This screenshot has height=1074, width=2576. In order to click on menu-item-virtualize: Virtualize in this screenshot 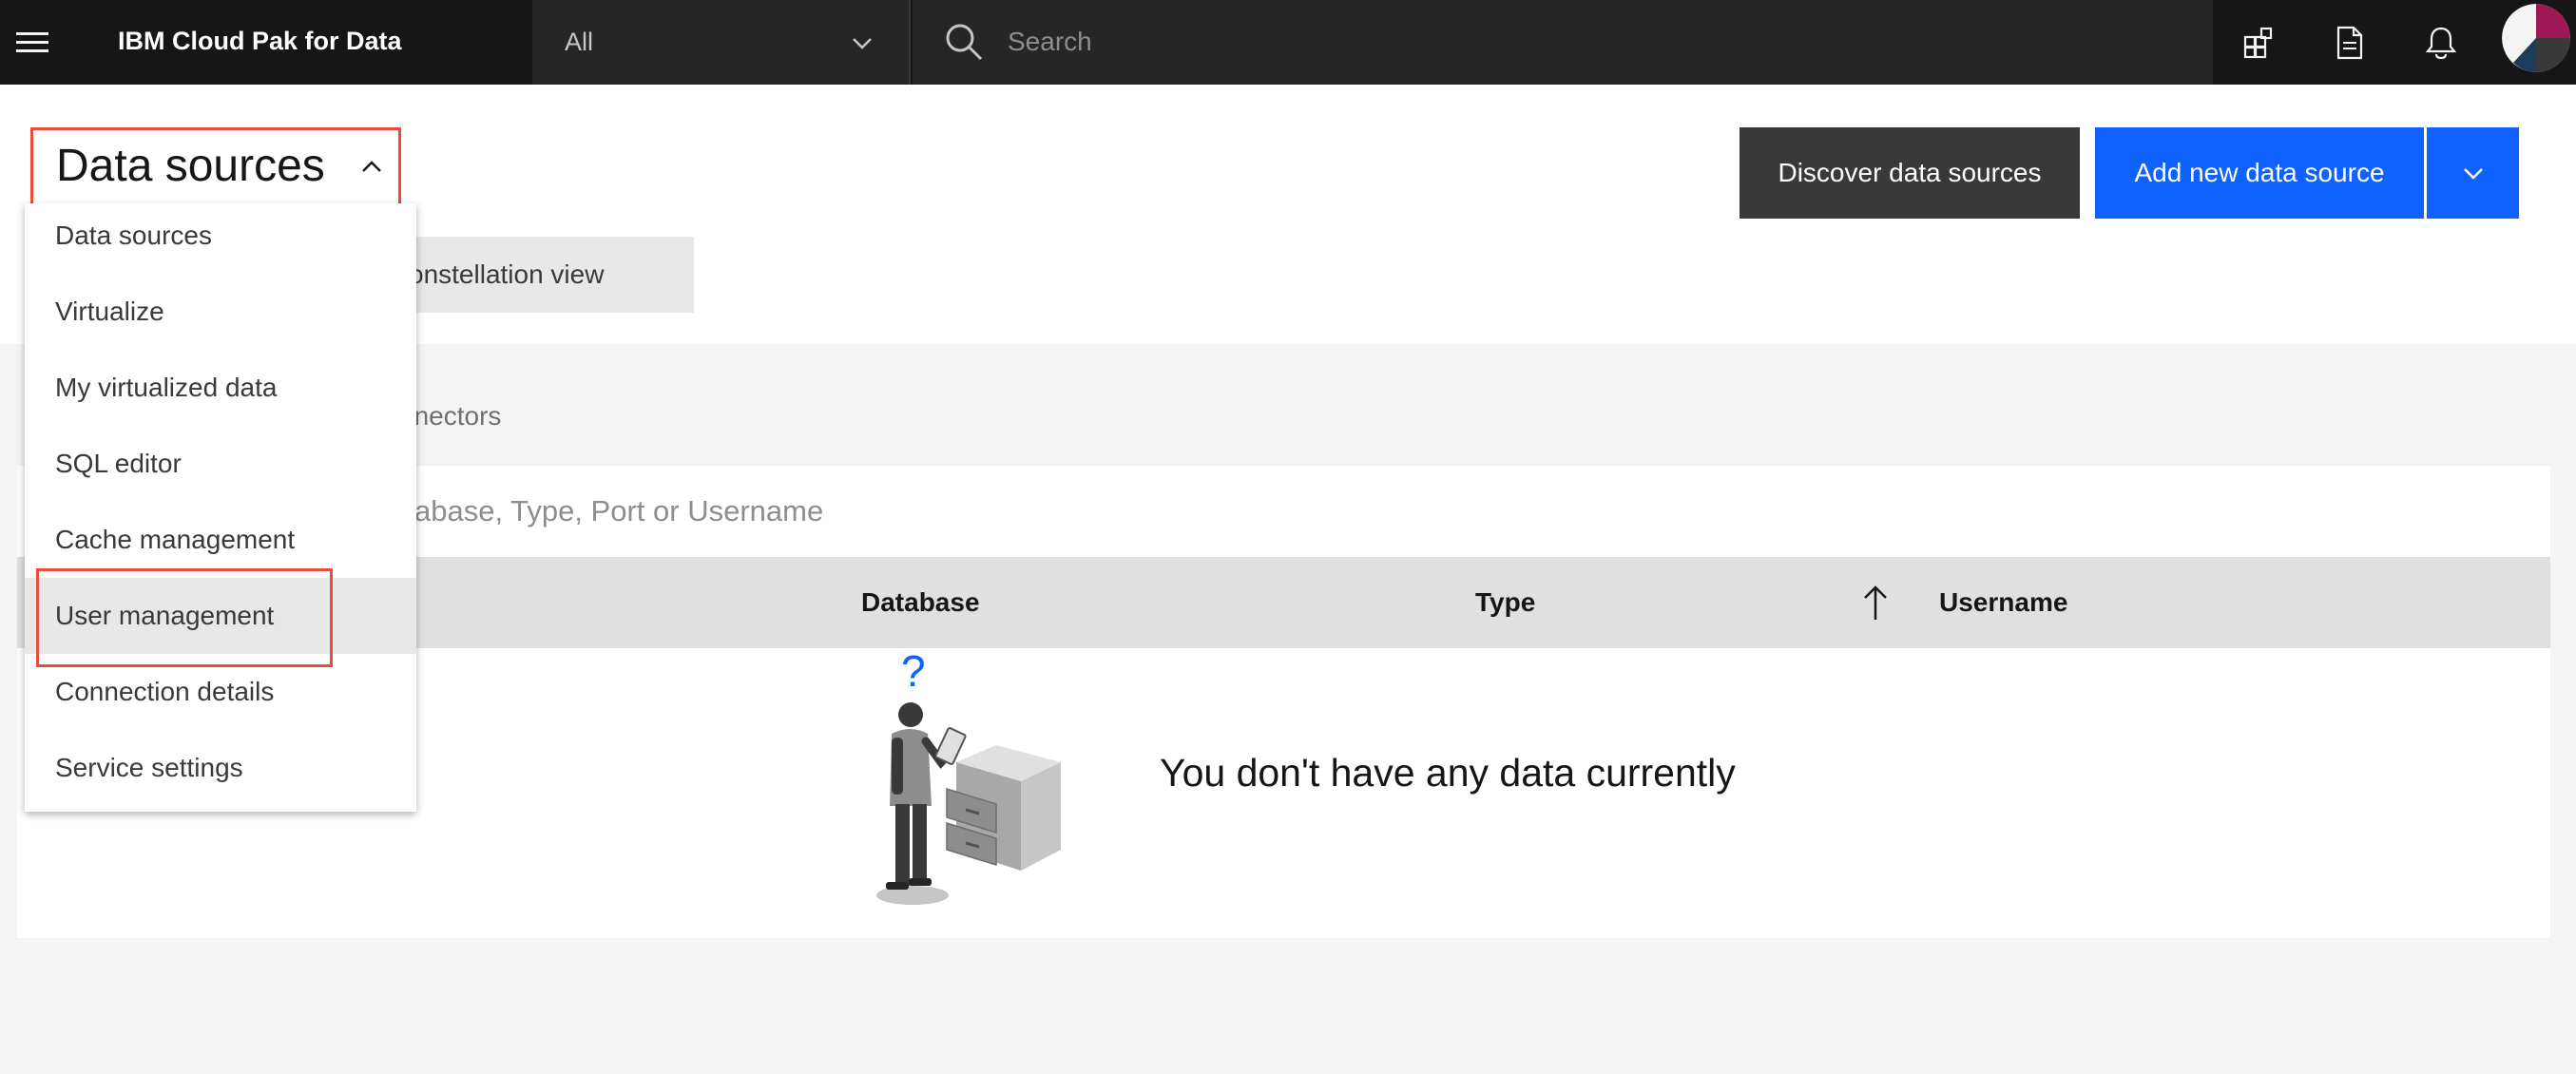, I will do `click(220, 312)`.